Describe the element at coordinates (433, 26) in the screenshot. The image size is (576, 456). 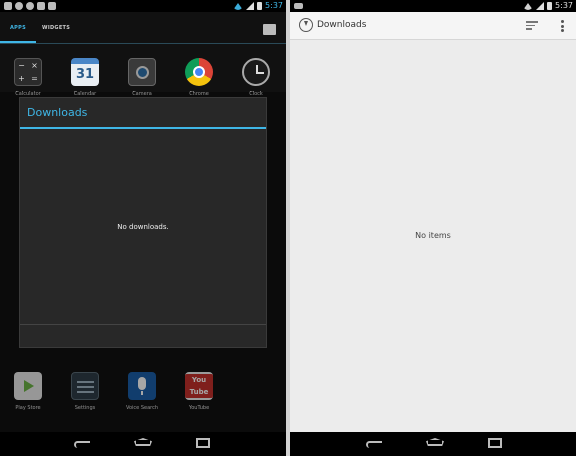
I see `action-bar: Downloads` at that location.